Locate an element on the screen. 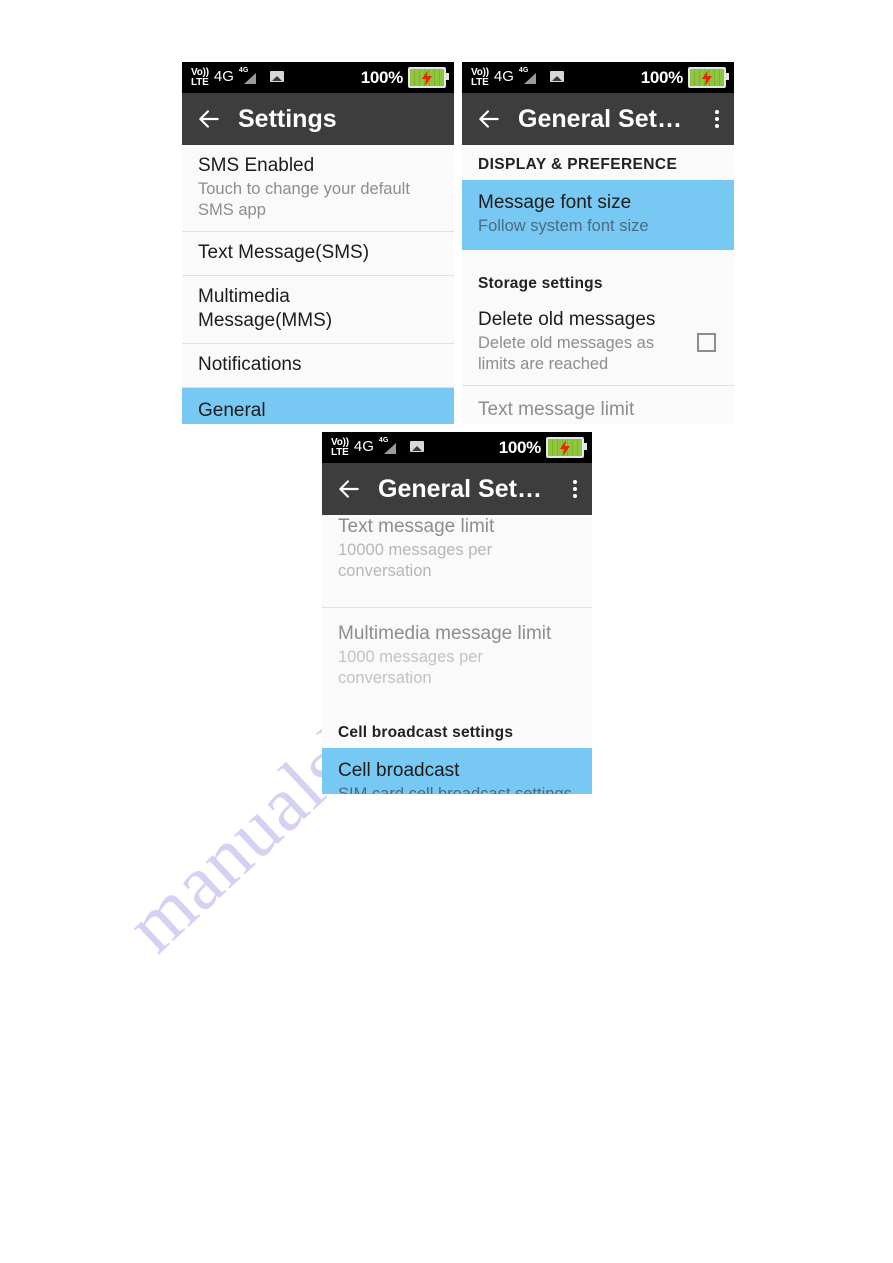  list-item-subtitle: Follow system font size is located at coordinates (563, 226).